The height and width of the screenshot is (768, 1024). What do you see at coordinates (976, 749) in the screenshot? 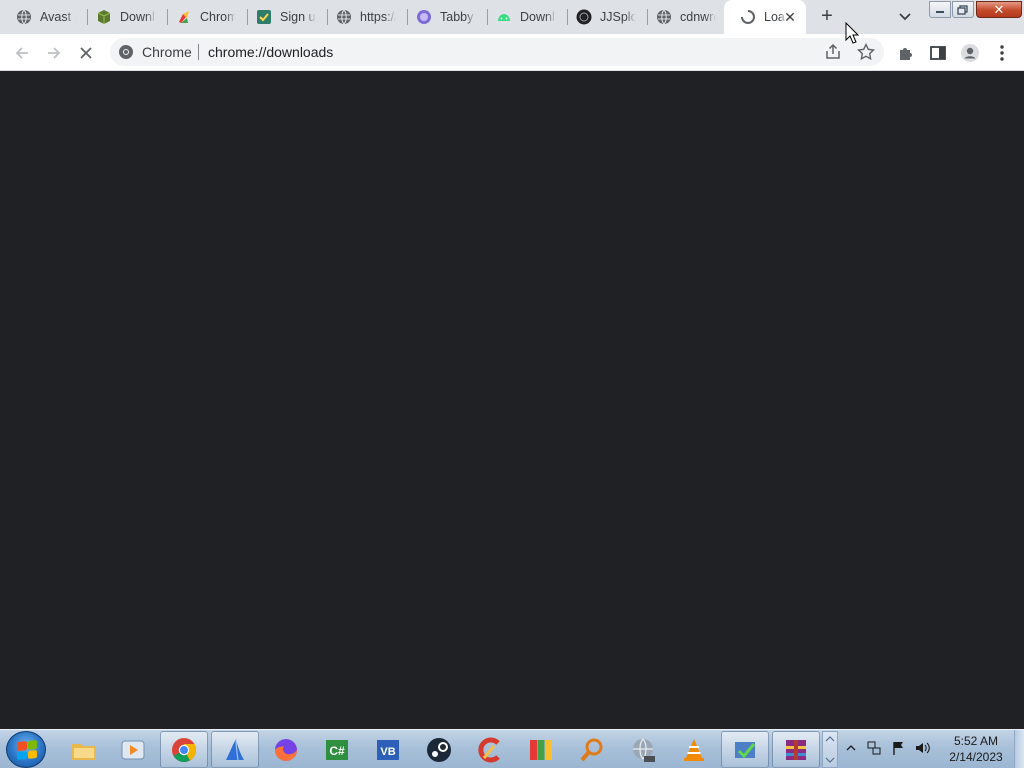
I see `system-clock: 5:52 AM 2/14/2023` at bounding box center [976, 749].